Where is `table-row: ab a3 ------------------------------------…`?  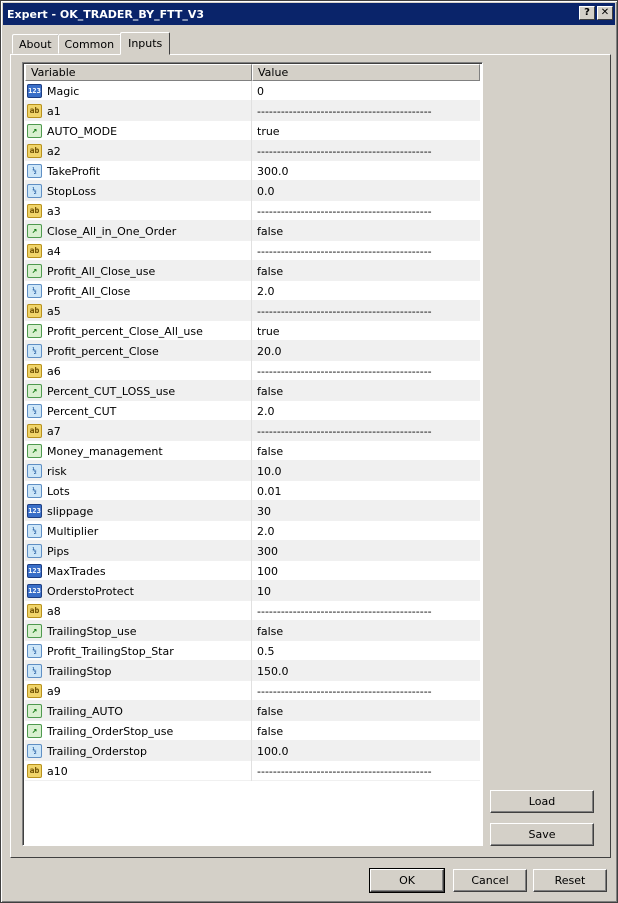 table-row: ab a3 ------------------------------------… is located at coordinates (252, 211).